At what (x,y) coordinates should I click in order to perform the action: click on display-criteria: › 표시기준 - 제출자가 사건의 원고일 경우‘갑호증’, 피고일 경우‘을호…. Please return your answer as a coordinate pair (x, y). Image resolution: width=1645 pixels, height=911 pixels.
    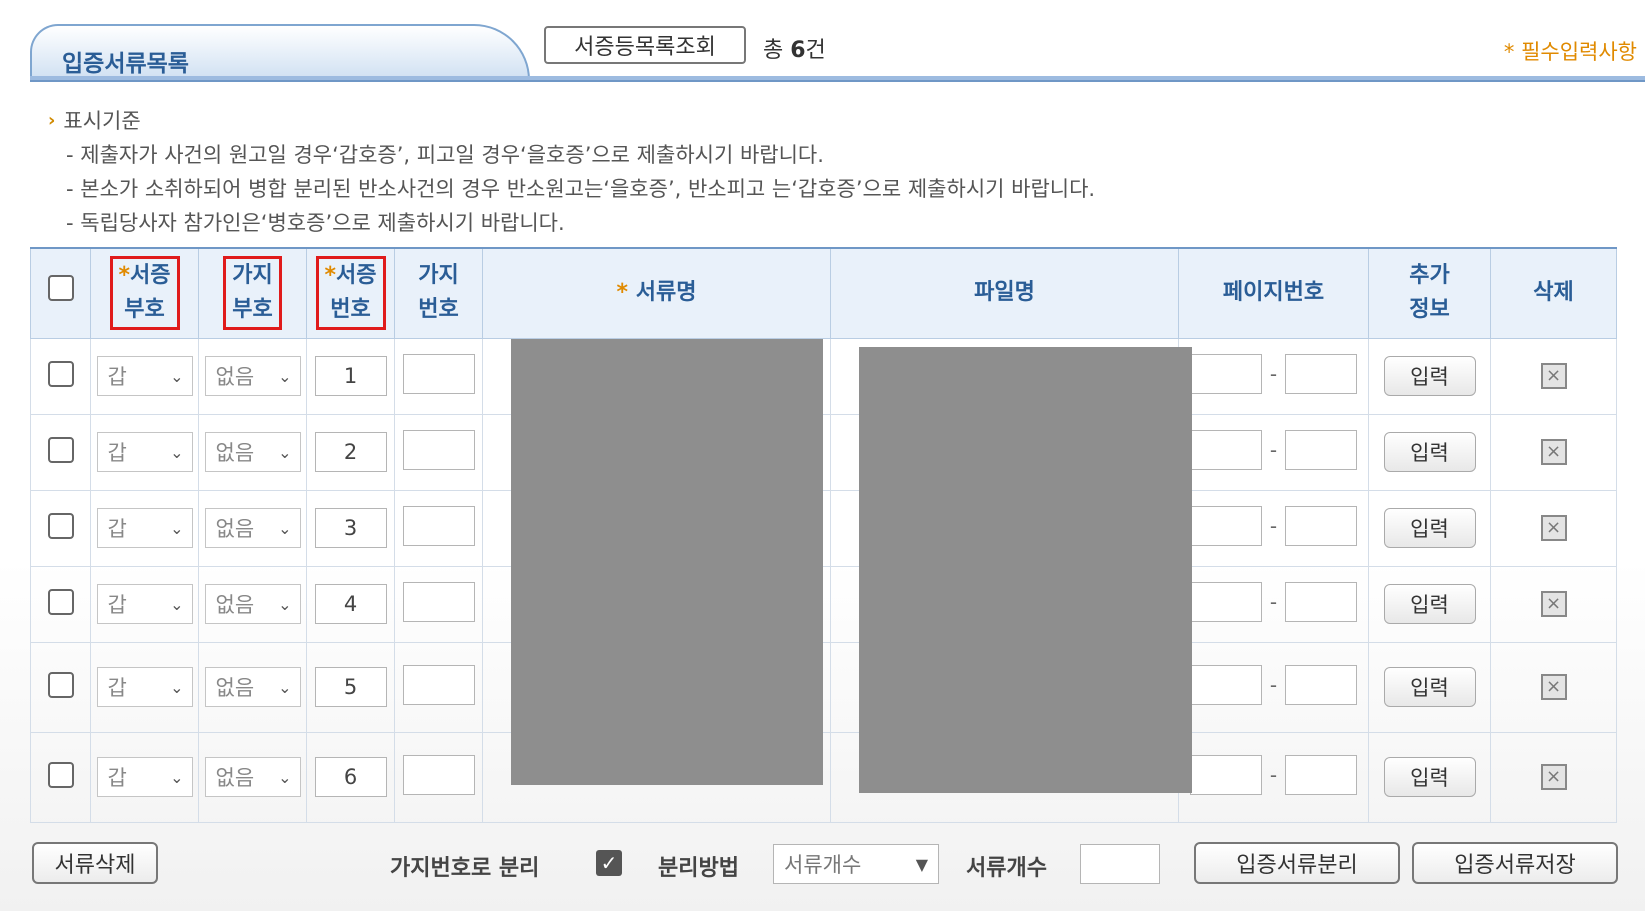
    Looking at the image, I should click on (571, 172).